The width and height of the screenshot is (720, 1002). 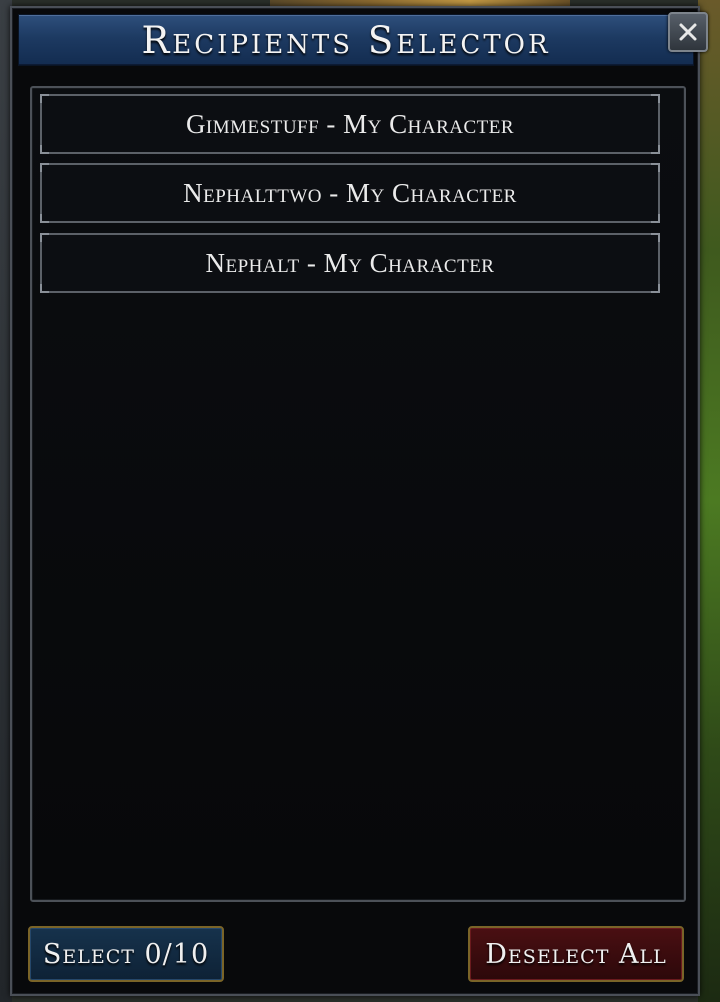 I want to click on list-item: Nephalttwo - My Character, so click(x=350, y=193).